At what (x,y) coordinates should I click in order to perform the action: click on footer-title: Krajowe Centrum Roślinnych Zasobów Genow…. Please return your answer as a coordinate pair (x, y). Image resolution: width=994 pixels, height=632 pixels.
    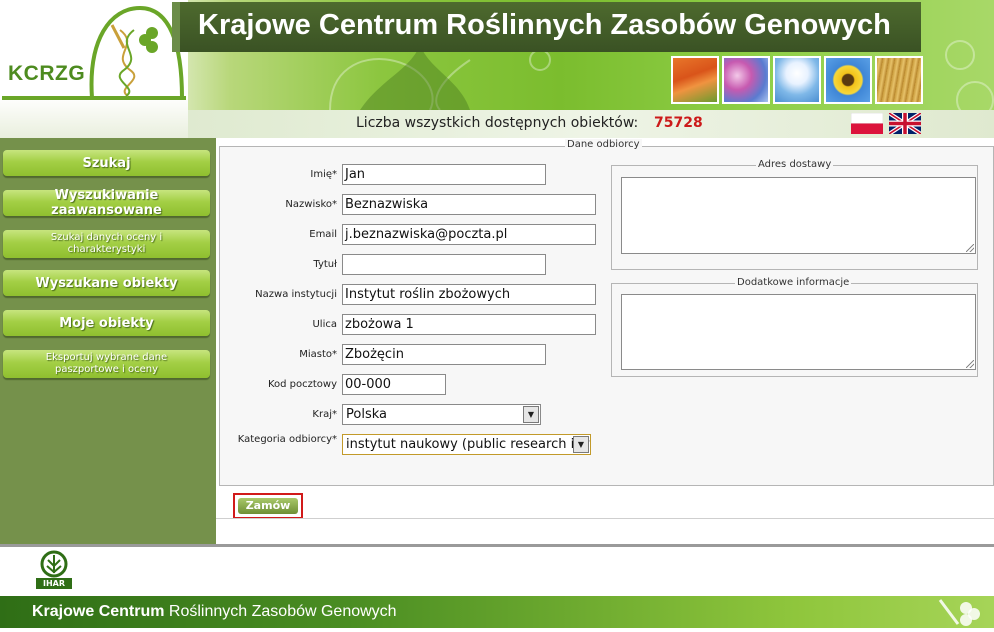
    Looking at the image, I should click on (214, 612).